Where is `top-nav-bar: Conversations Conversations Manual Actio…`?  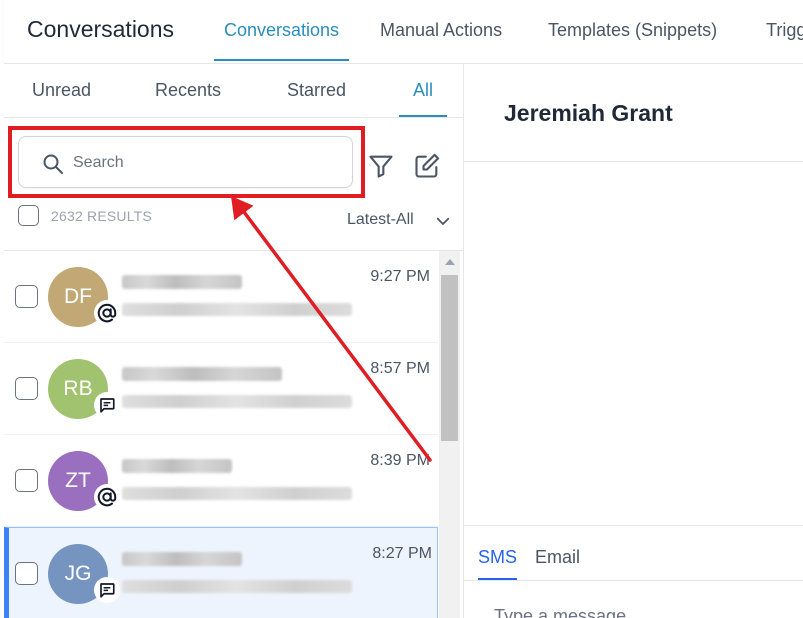 top-nav-bar: Conversations Conversations Manual Actio… is located at coordinates (403, 32).